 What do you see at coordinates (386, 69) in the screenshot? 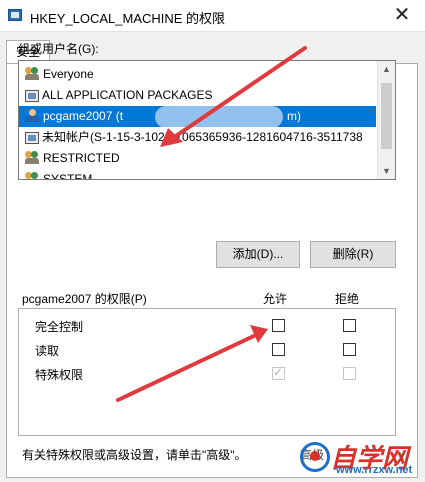
I see `scroll-up-icon: ▲` at bounding box center [386, 69].